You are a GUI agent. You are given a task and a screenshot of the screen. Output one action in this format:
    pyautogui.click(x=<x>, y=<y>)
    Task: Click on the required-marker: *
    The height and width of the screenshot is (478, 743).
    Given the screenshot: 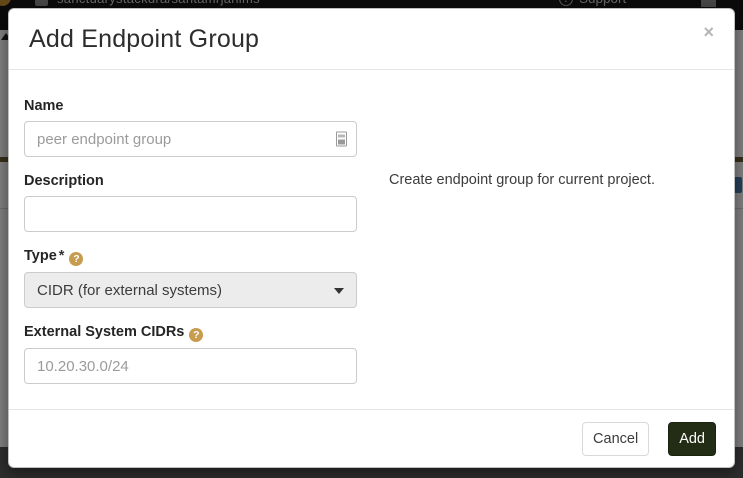 What is the action you would take?
    pyautogui.click(x=61, y=256)
    